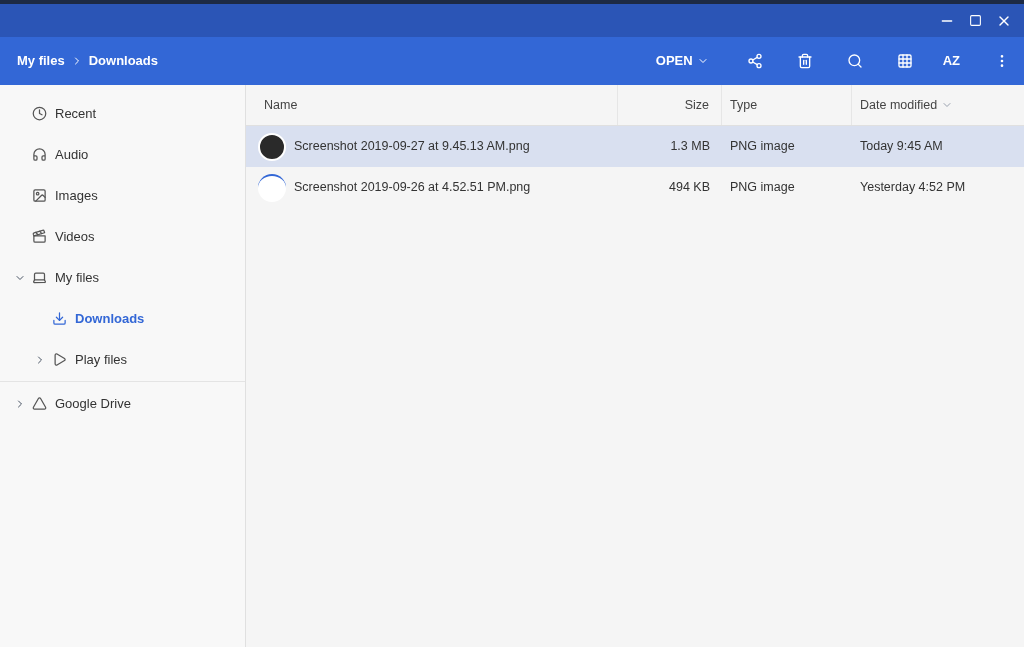 This screenshot has height=647, width=1024. I want to click on sidebar-item: Recent, so click(64, 113).